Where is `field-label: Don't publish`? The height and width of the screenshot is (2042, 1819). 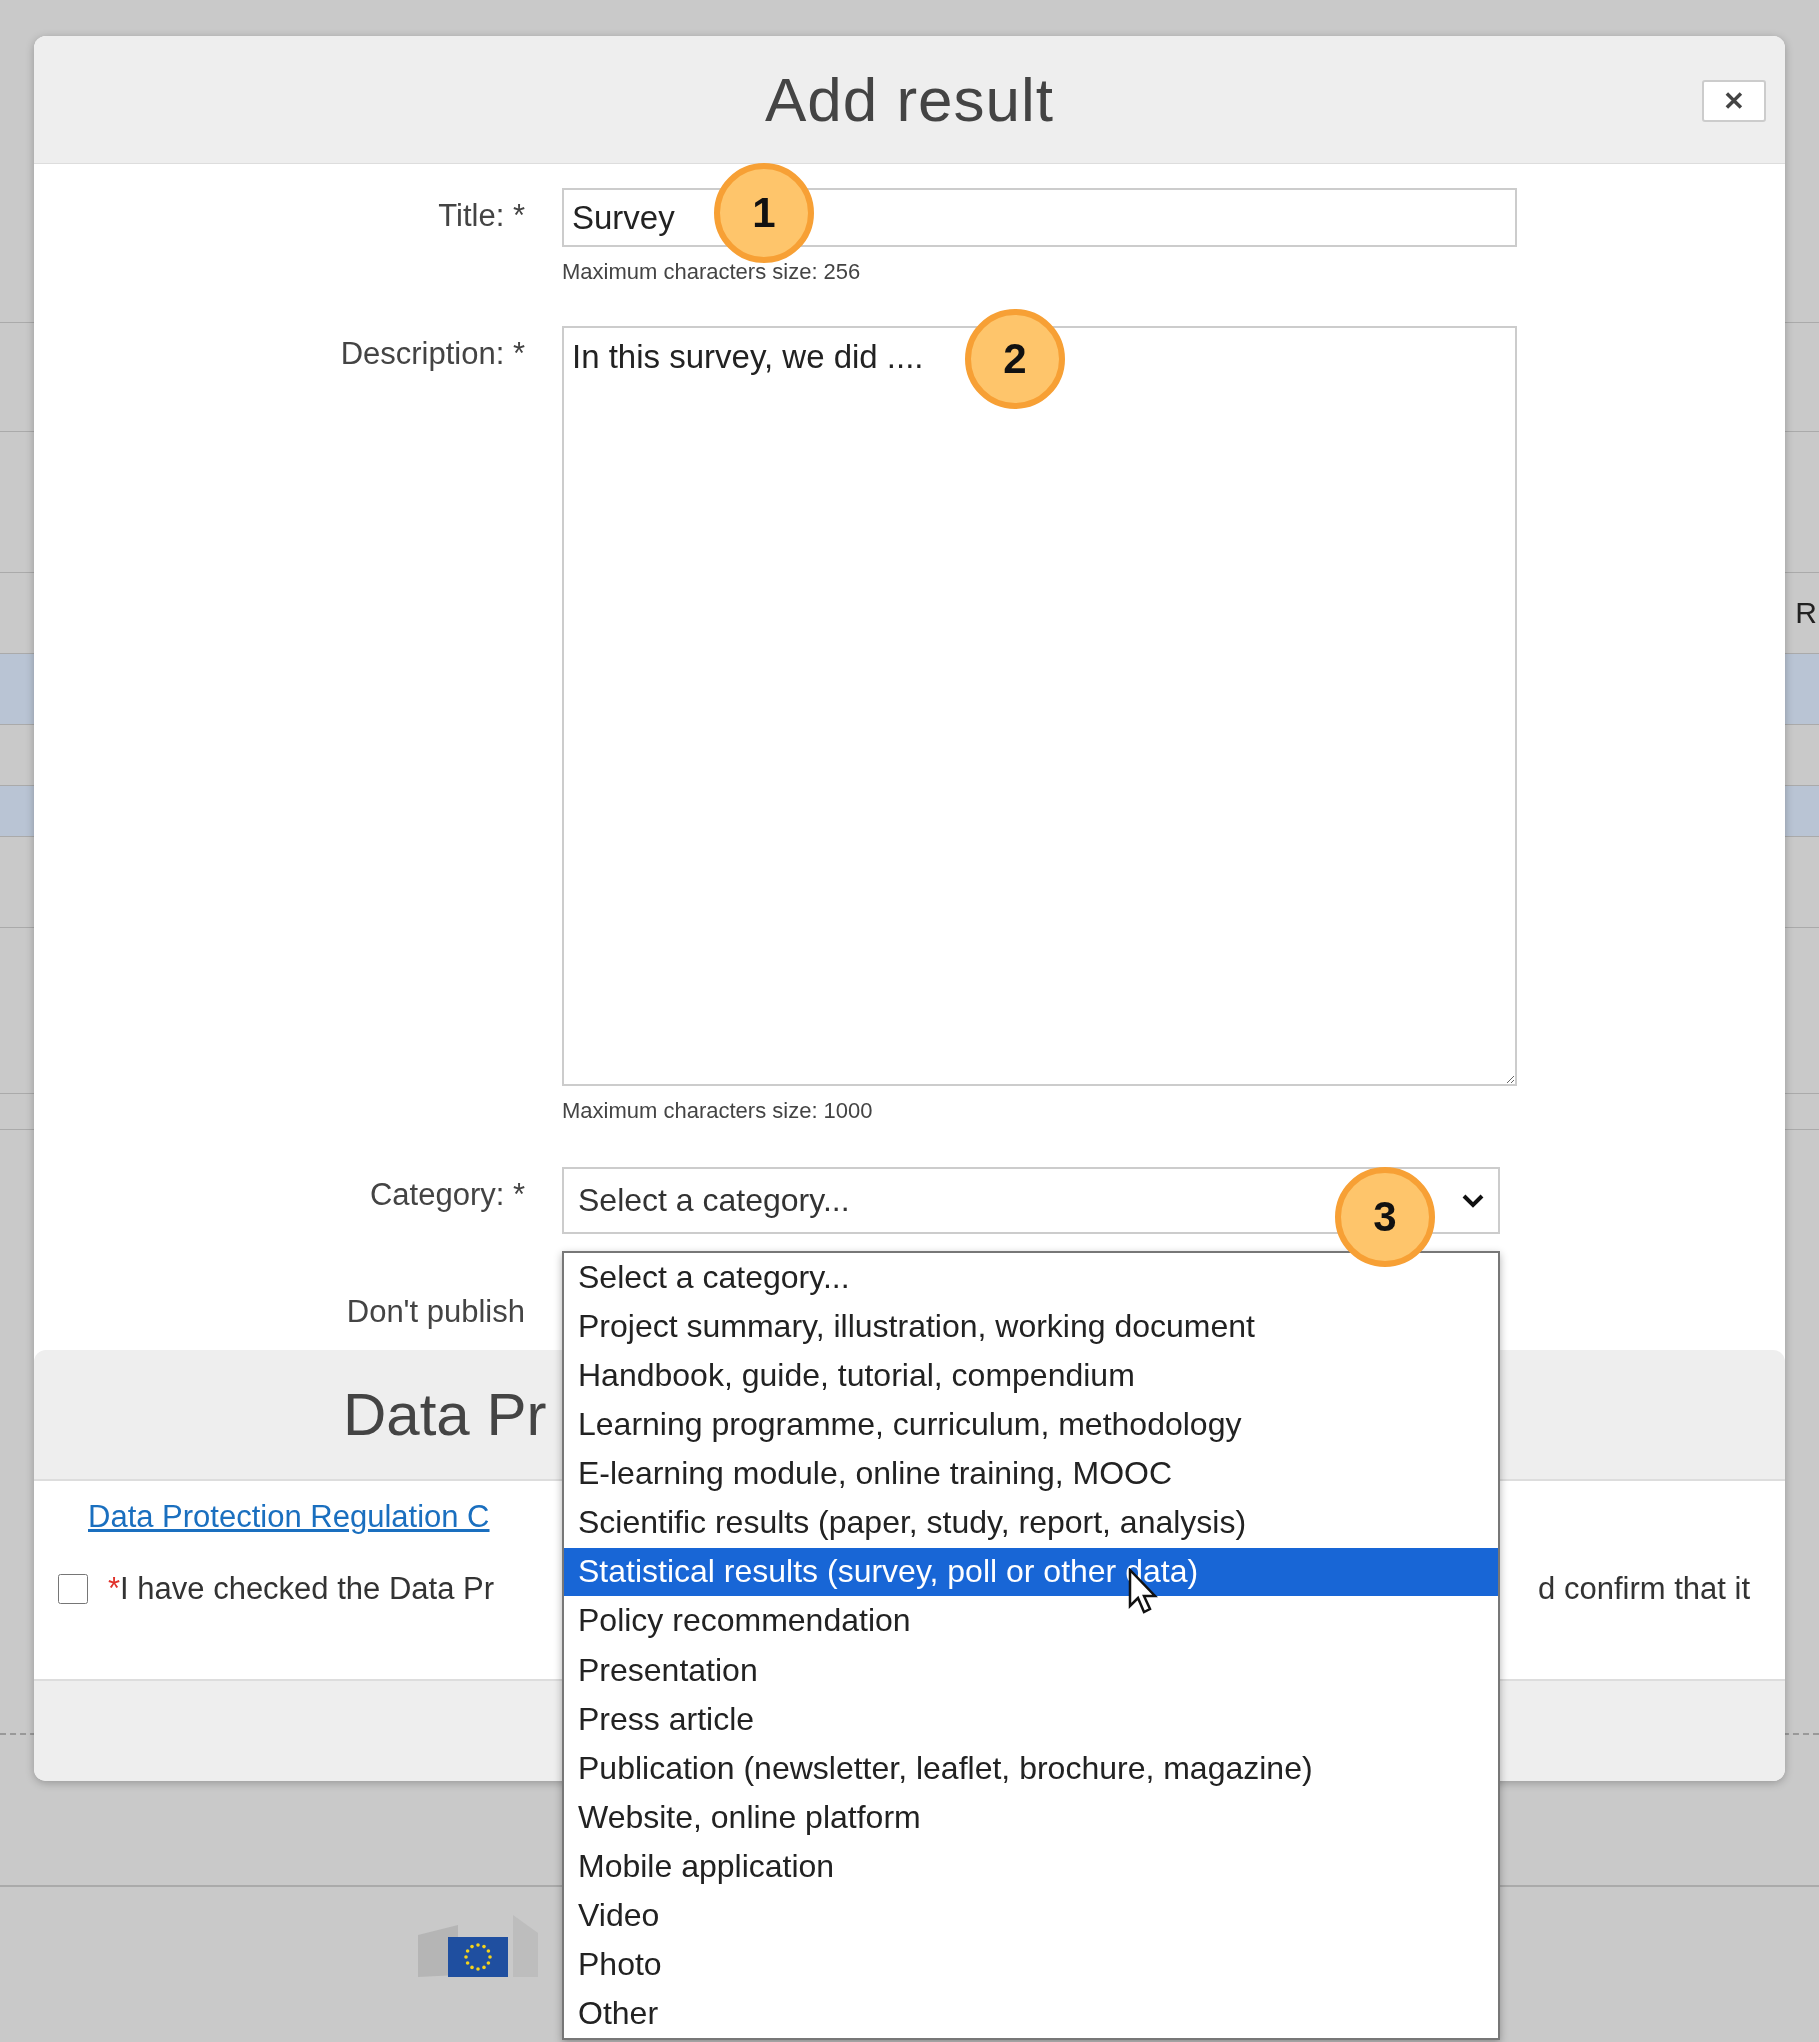
field-label: Don't publish is located at coordinates (435, 1311).